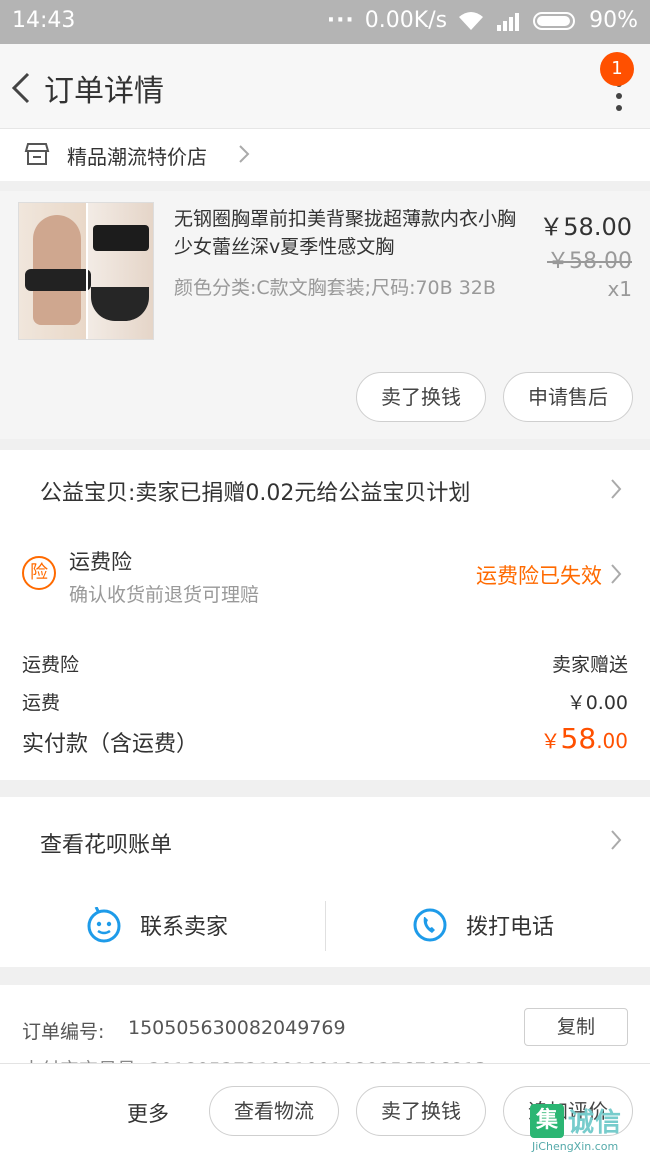  What do you see at coordinates (44, 20) in the screenshot?
I see `status-time: 14:43` at bounding box center [44, 20].